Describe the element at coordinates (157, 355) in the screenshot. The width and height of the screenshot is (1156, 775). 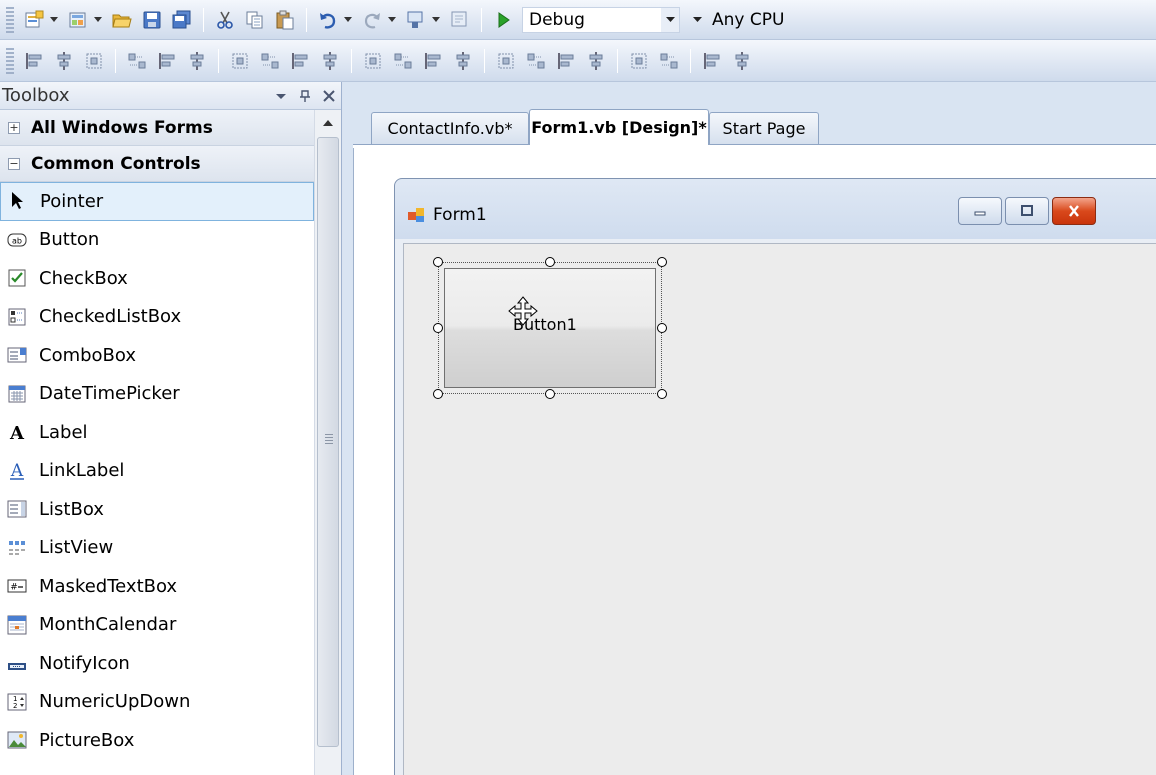
I see `toolbox-item-combobox: ComboBox` at that location.